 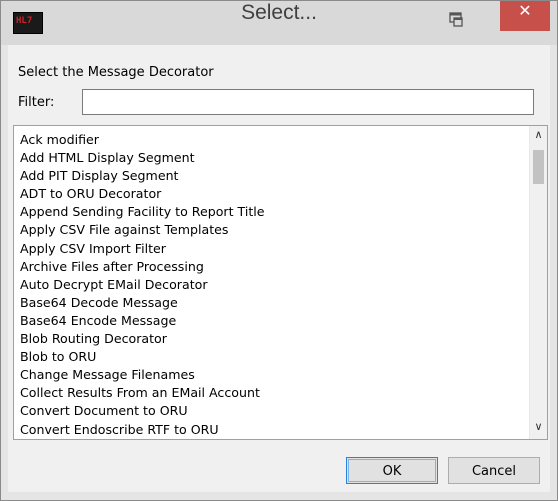 What do you see at coordinates (273, 177) in the screenshot?
I see `list-item: Add PIT Display Segment` at bounding box center [273, 177].